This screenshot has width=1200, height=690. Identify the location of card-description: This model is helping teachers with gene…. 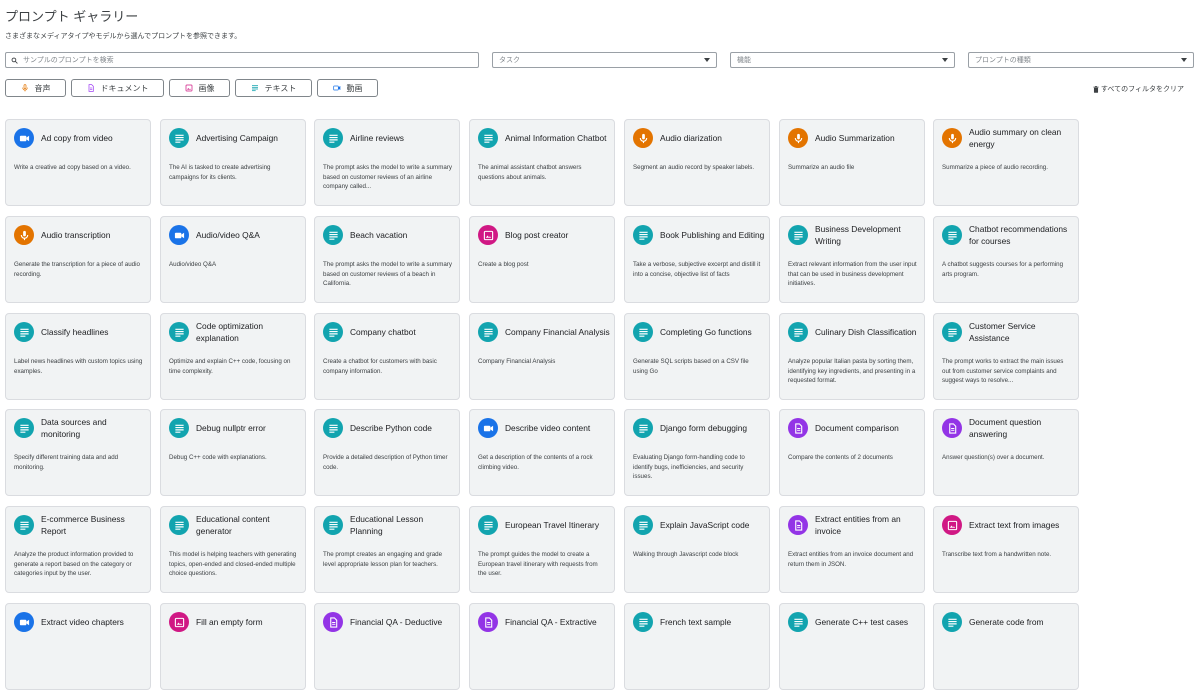
(233, 564).